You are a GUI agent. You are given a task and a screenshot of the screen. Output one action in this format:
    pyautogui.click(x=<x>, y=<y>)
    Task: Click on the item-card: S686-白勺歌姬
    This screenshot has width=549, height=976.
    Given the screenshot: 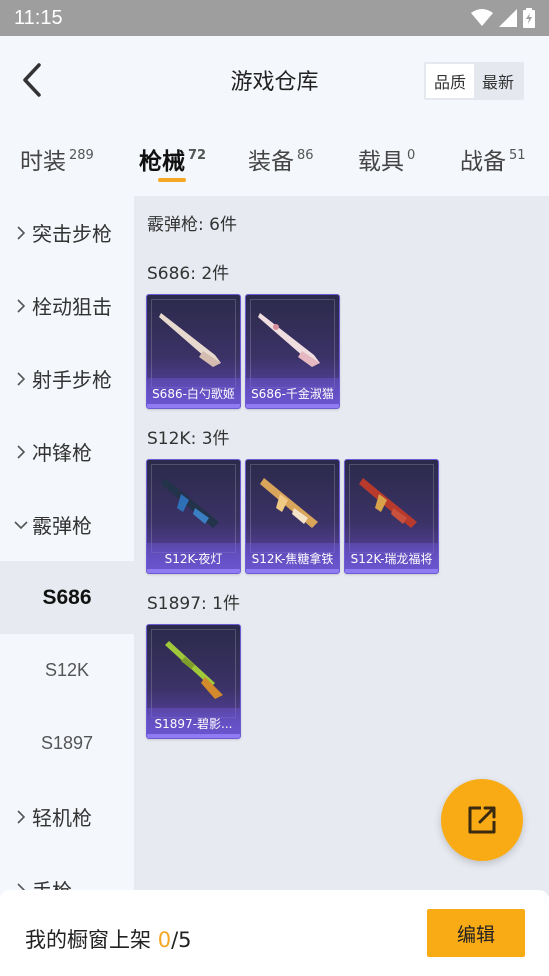 What is the action you would take?
    pyautogui.click(x=193, y=351)
    